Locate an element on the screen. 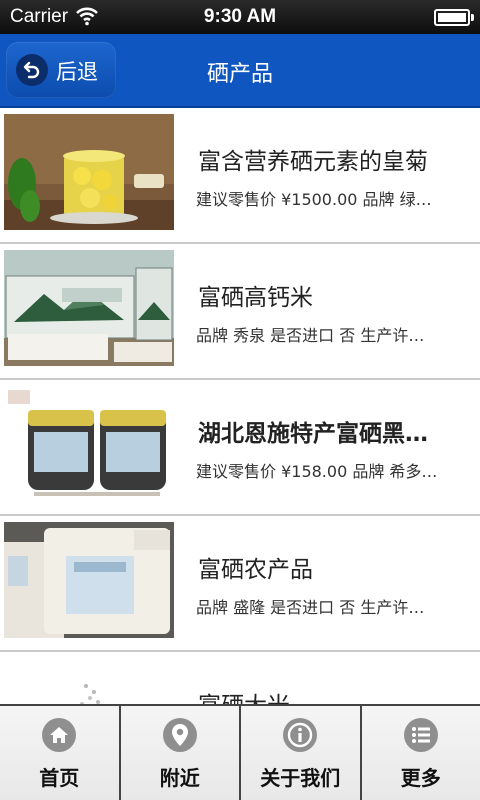 Image resolution: width=480 pixels, height=800 pixels. battery-level-fill is located at coordinates (452, 17).